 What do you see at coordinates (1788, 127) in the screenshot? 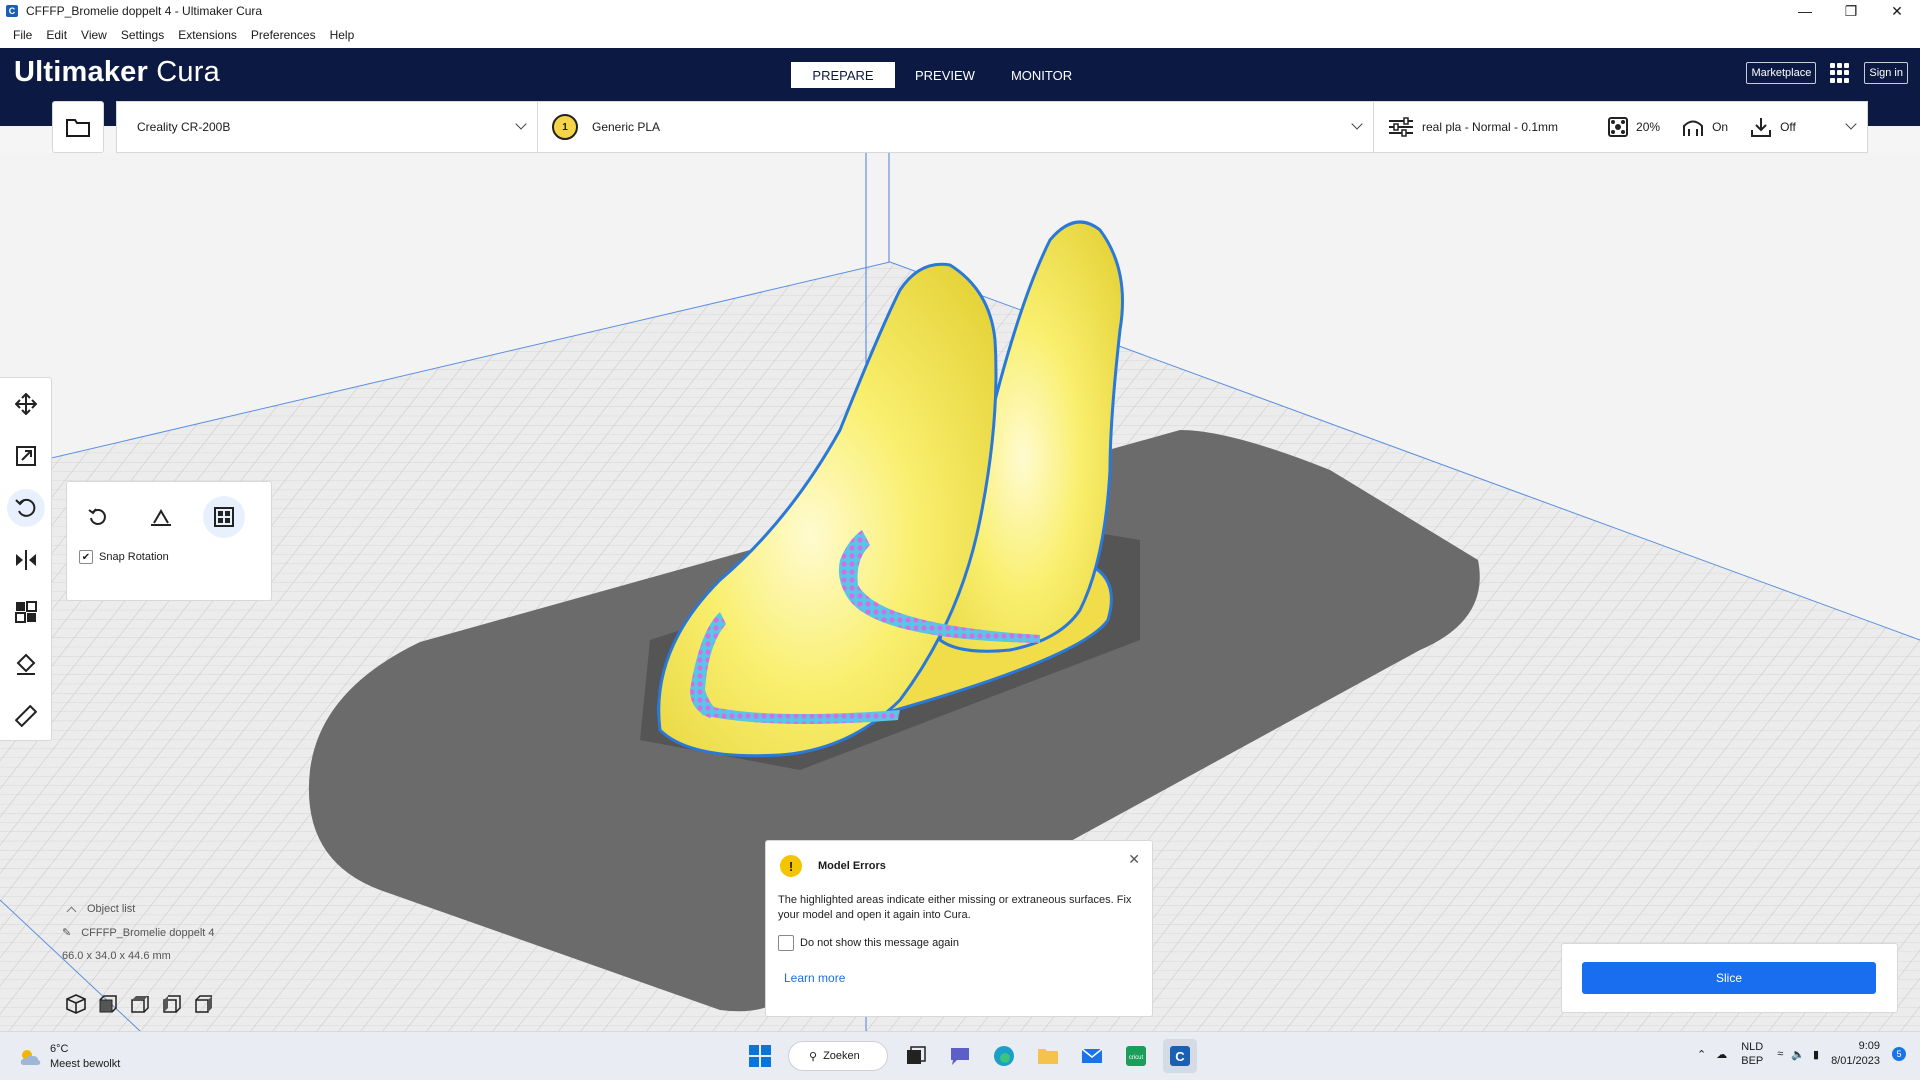
I see `adhesion-value: Off` at bounding box center [1788, 127].